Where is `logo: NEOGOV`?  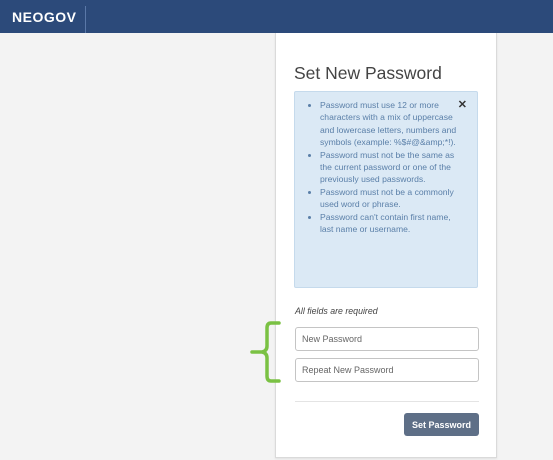 logo: NEOGOV is located at coordinates (47, 19).